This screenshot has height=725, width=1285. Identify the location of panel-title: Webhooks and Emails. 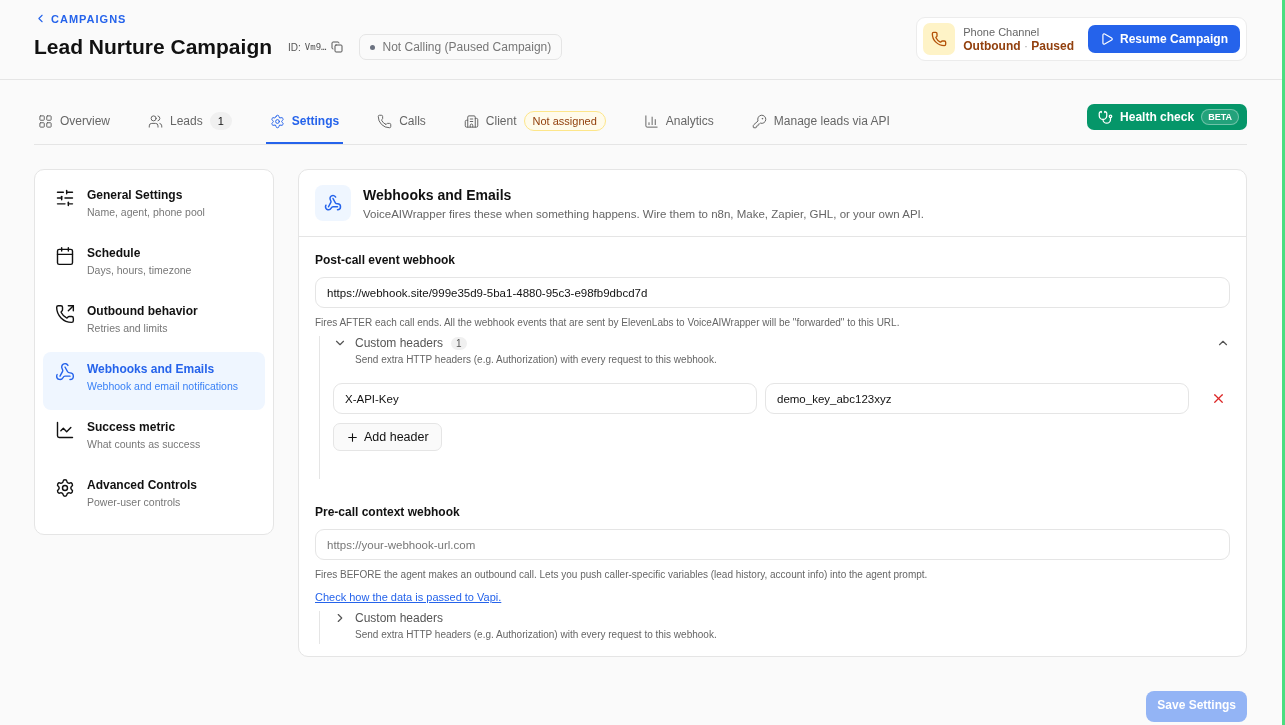
(438, 194).